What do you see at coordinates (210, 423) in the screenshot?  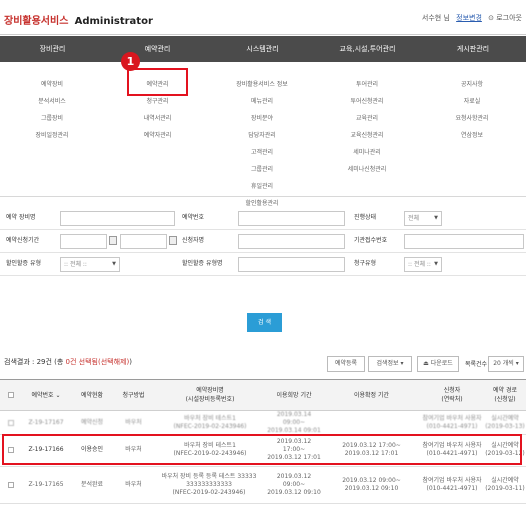 I see `equipment-name: 바우처 장비 테스트1 (NFEC-2019-02-243946)` at bounding box center [210, 423].